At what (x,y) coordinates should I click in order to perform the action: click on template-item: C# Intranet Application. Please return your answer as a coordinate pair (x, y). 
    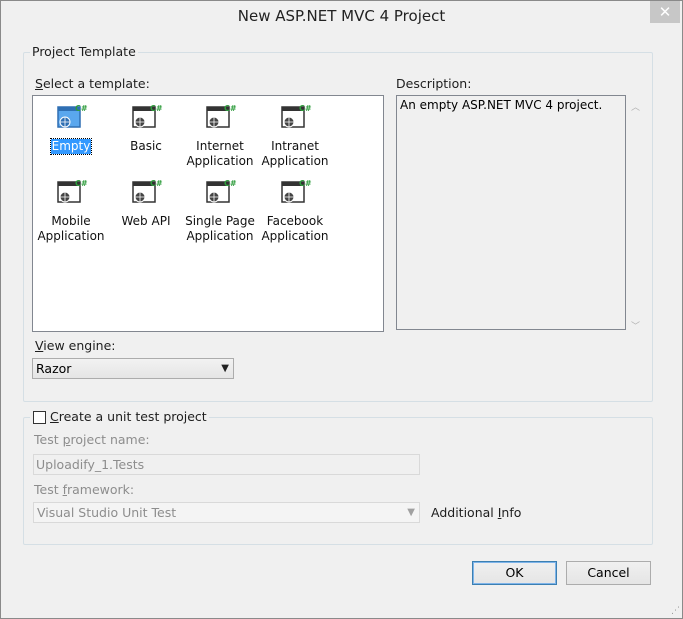
    Looking at the image, I should click on (295, 135).